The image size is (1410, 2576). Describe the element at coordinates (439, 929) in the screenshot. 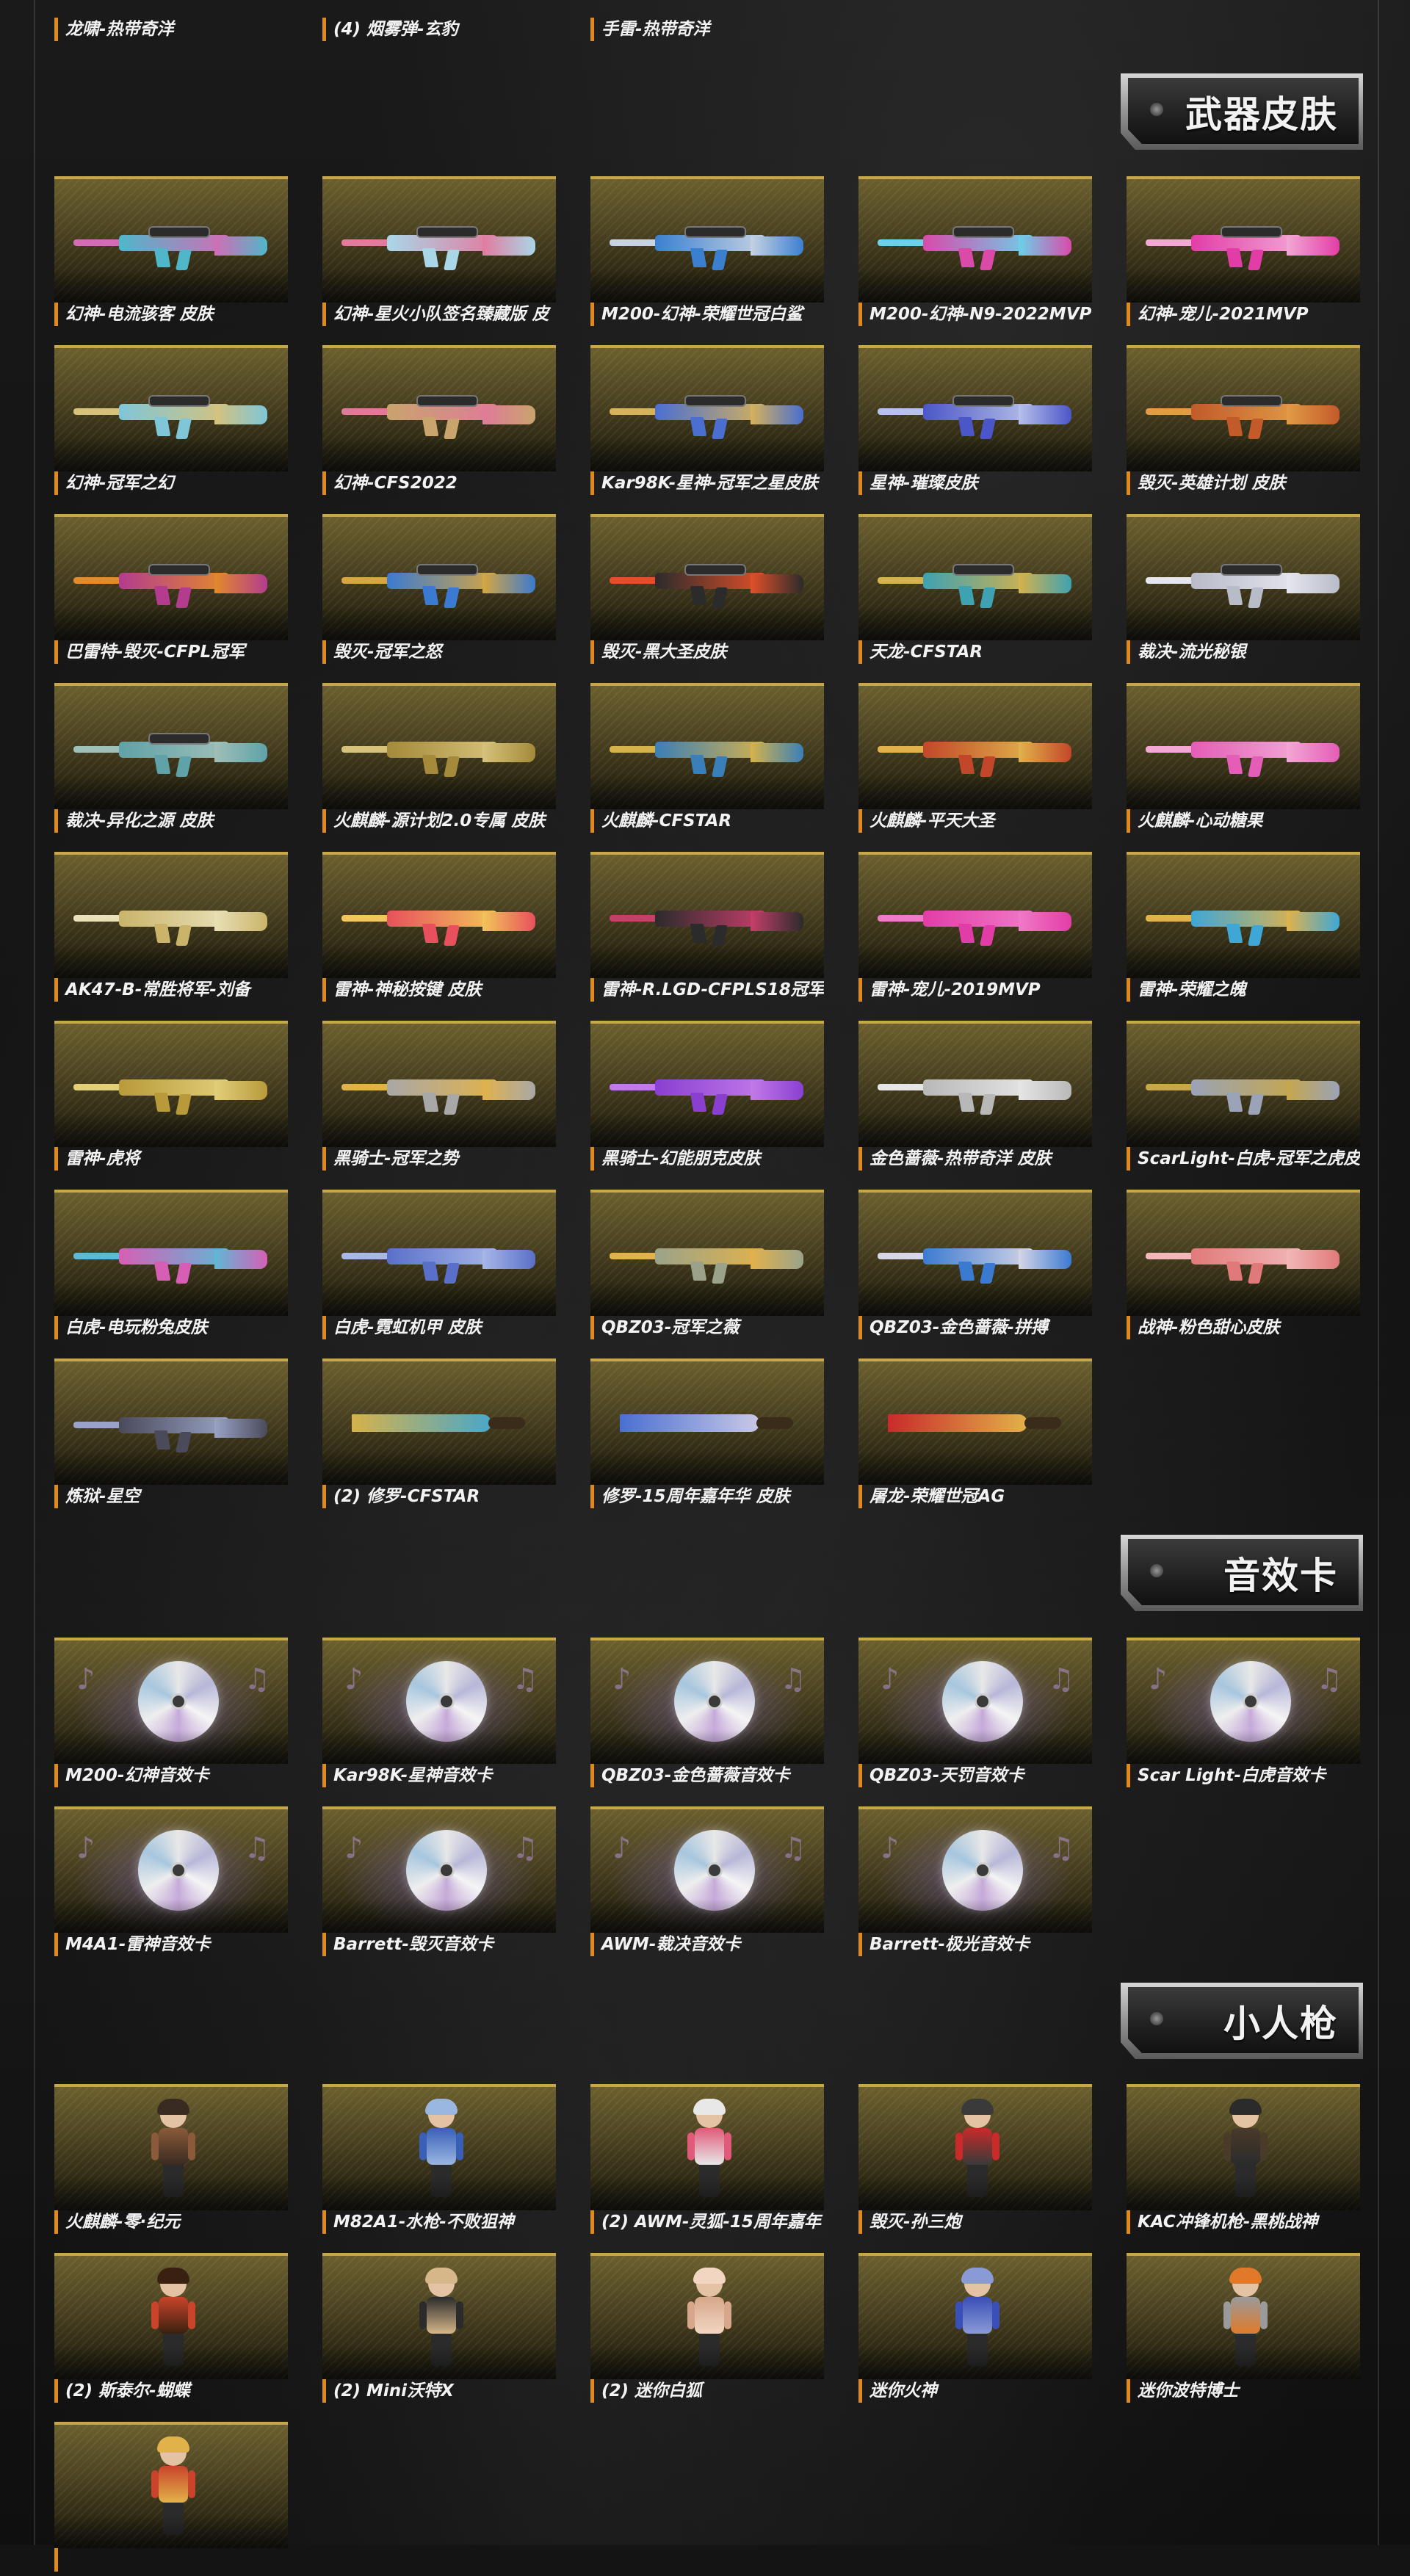

I see `weapon-skin-card: 雷神-神秘按键 皮肤` at that location.